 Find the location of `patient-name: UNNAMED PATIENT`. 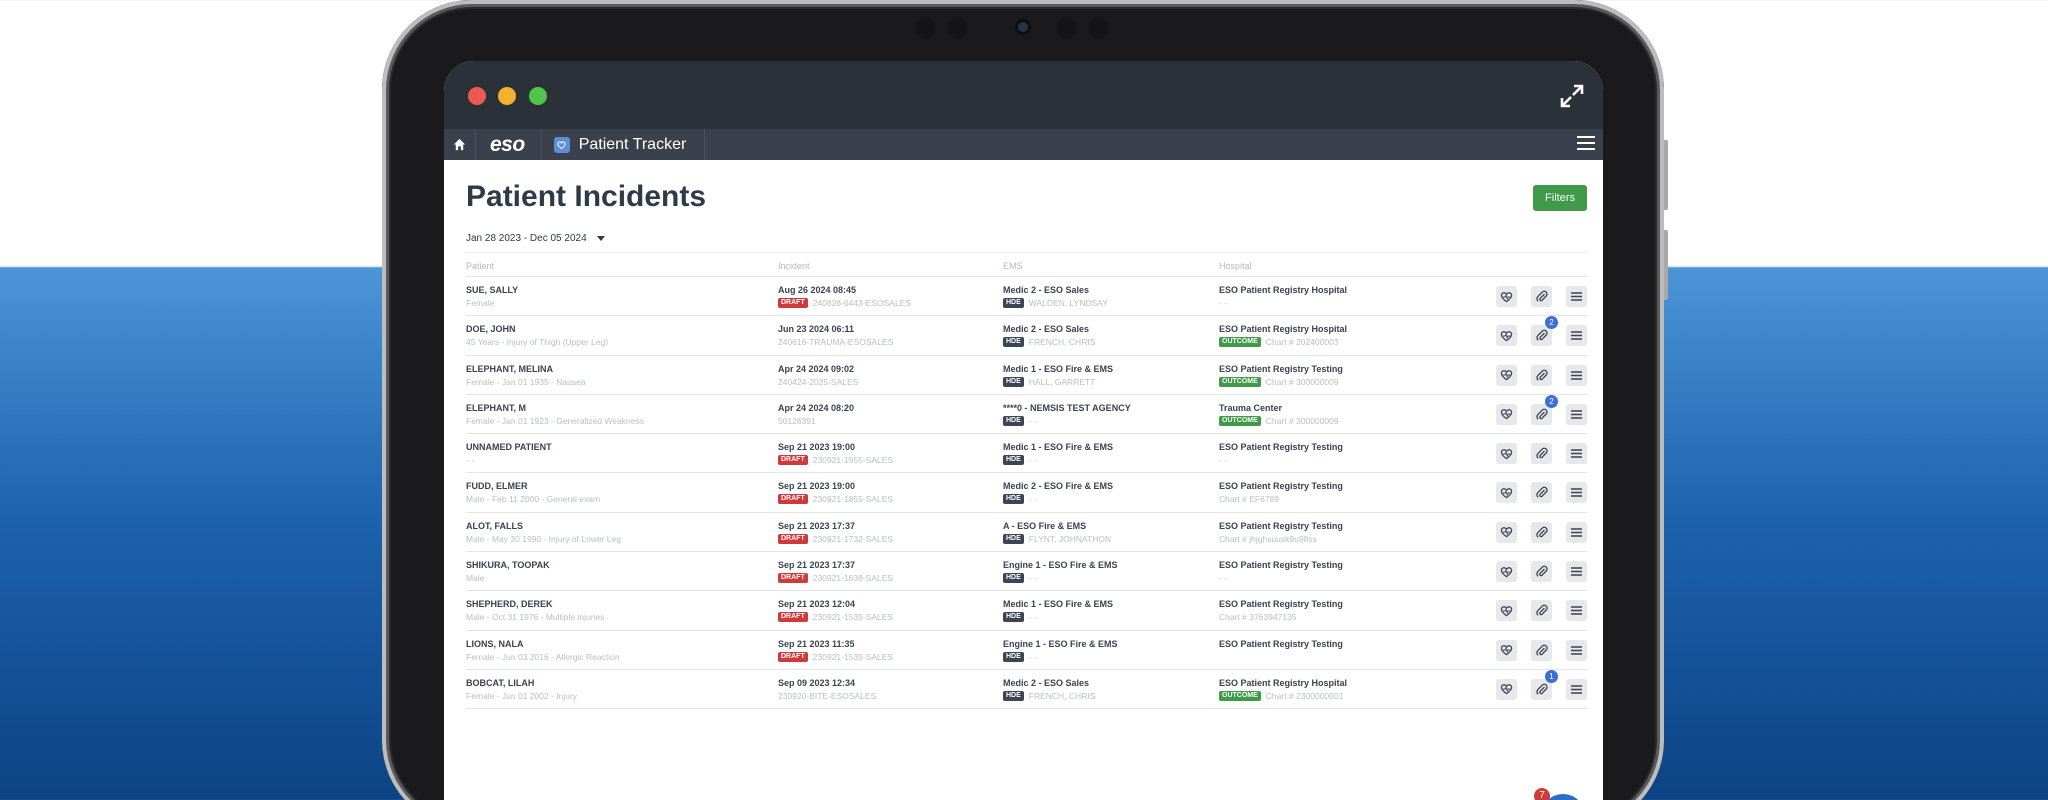

patient-name: UNNAMED PATIENT is located at coordinates (509, 447).